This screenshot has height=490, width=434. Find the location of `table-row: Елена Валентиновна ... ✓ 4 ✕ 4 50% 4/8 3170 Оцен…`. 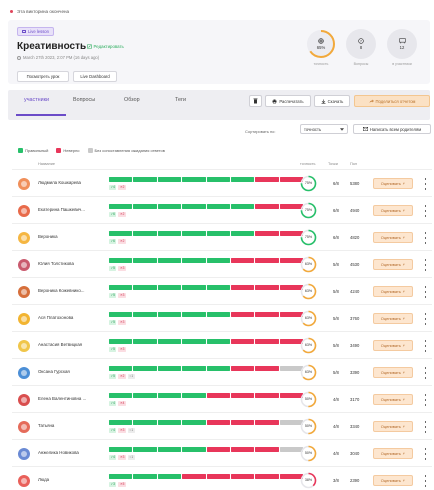

table-row: Елена Валентиновна ... ✓ 4 ✕ 4 50% 4/8 3170 Оцен… is located at coordinates (222, 399).